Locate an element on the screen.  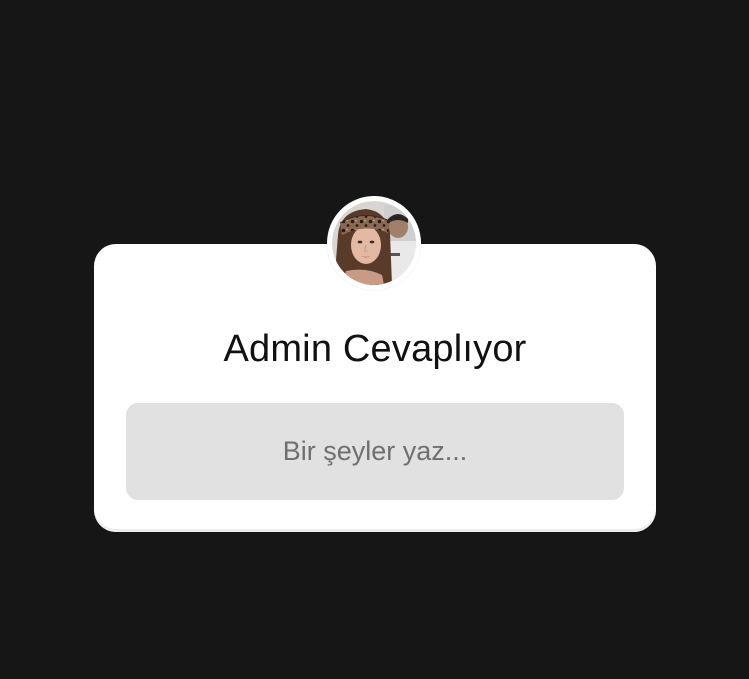
profile-photo-avatar-icon is located at coordinates (374, 243).